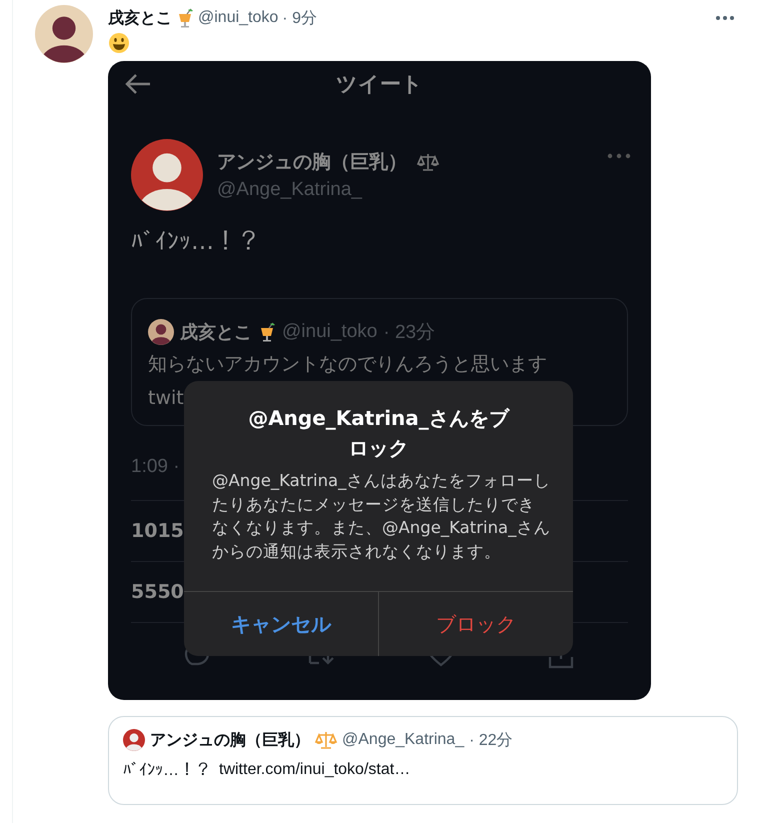 The image size is (757, 828). I want to click on tweet-text: ﾊﾞｲﾝｯ…！？, so click(195, 241).